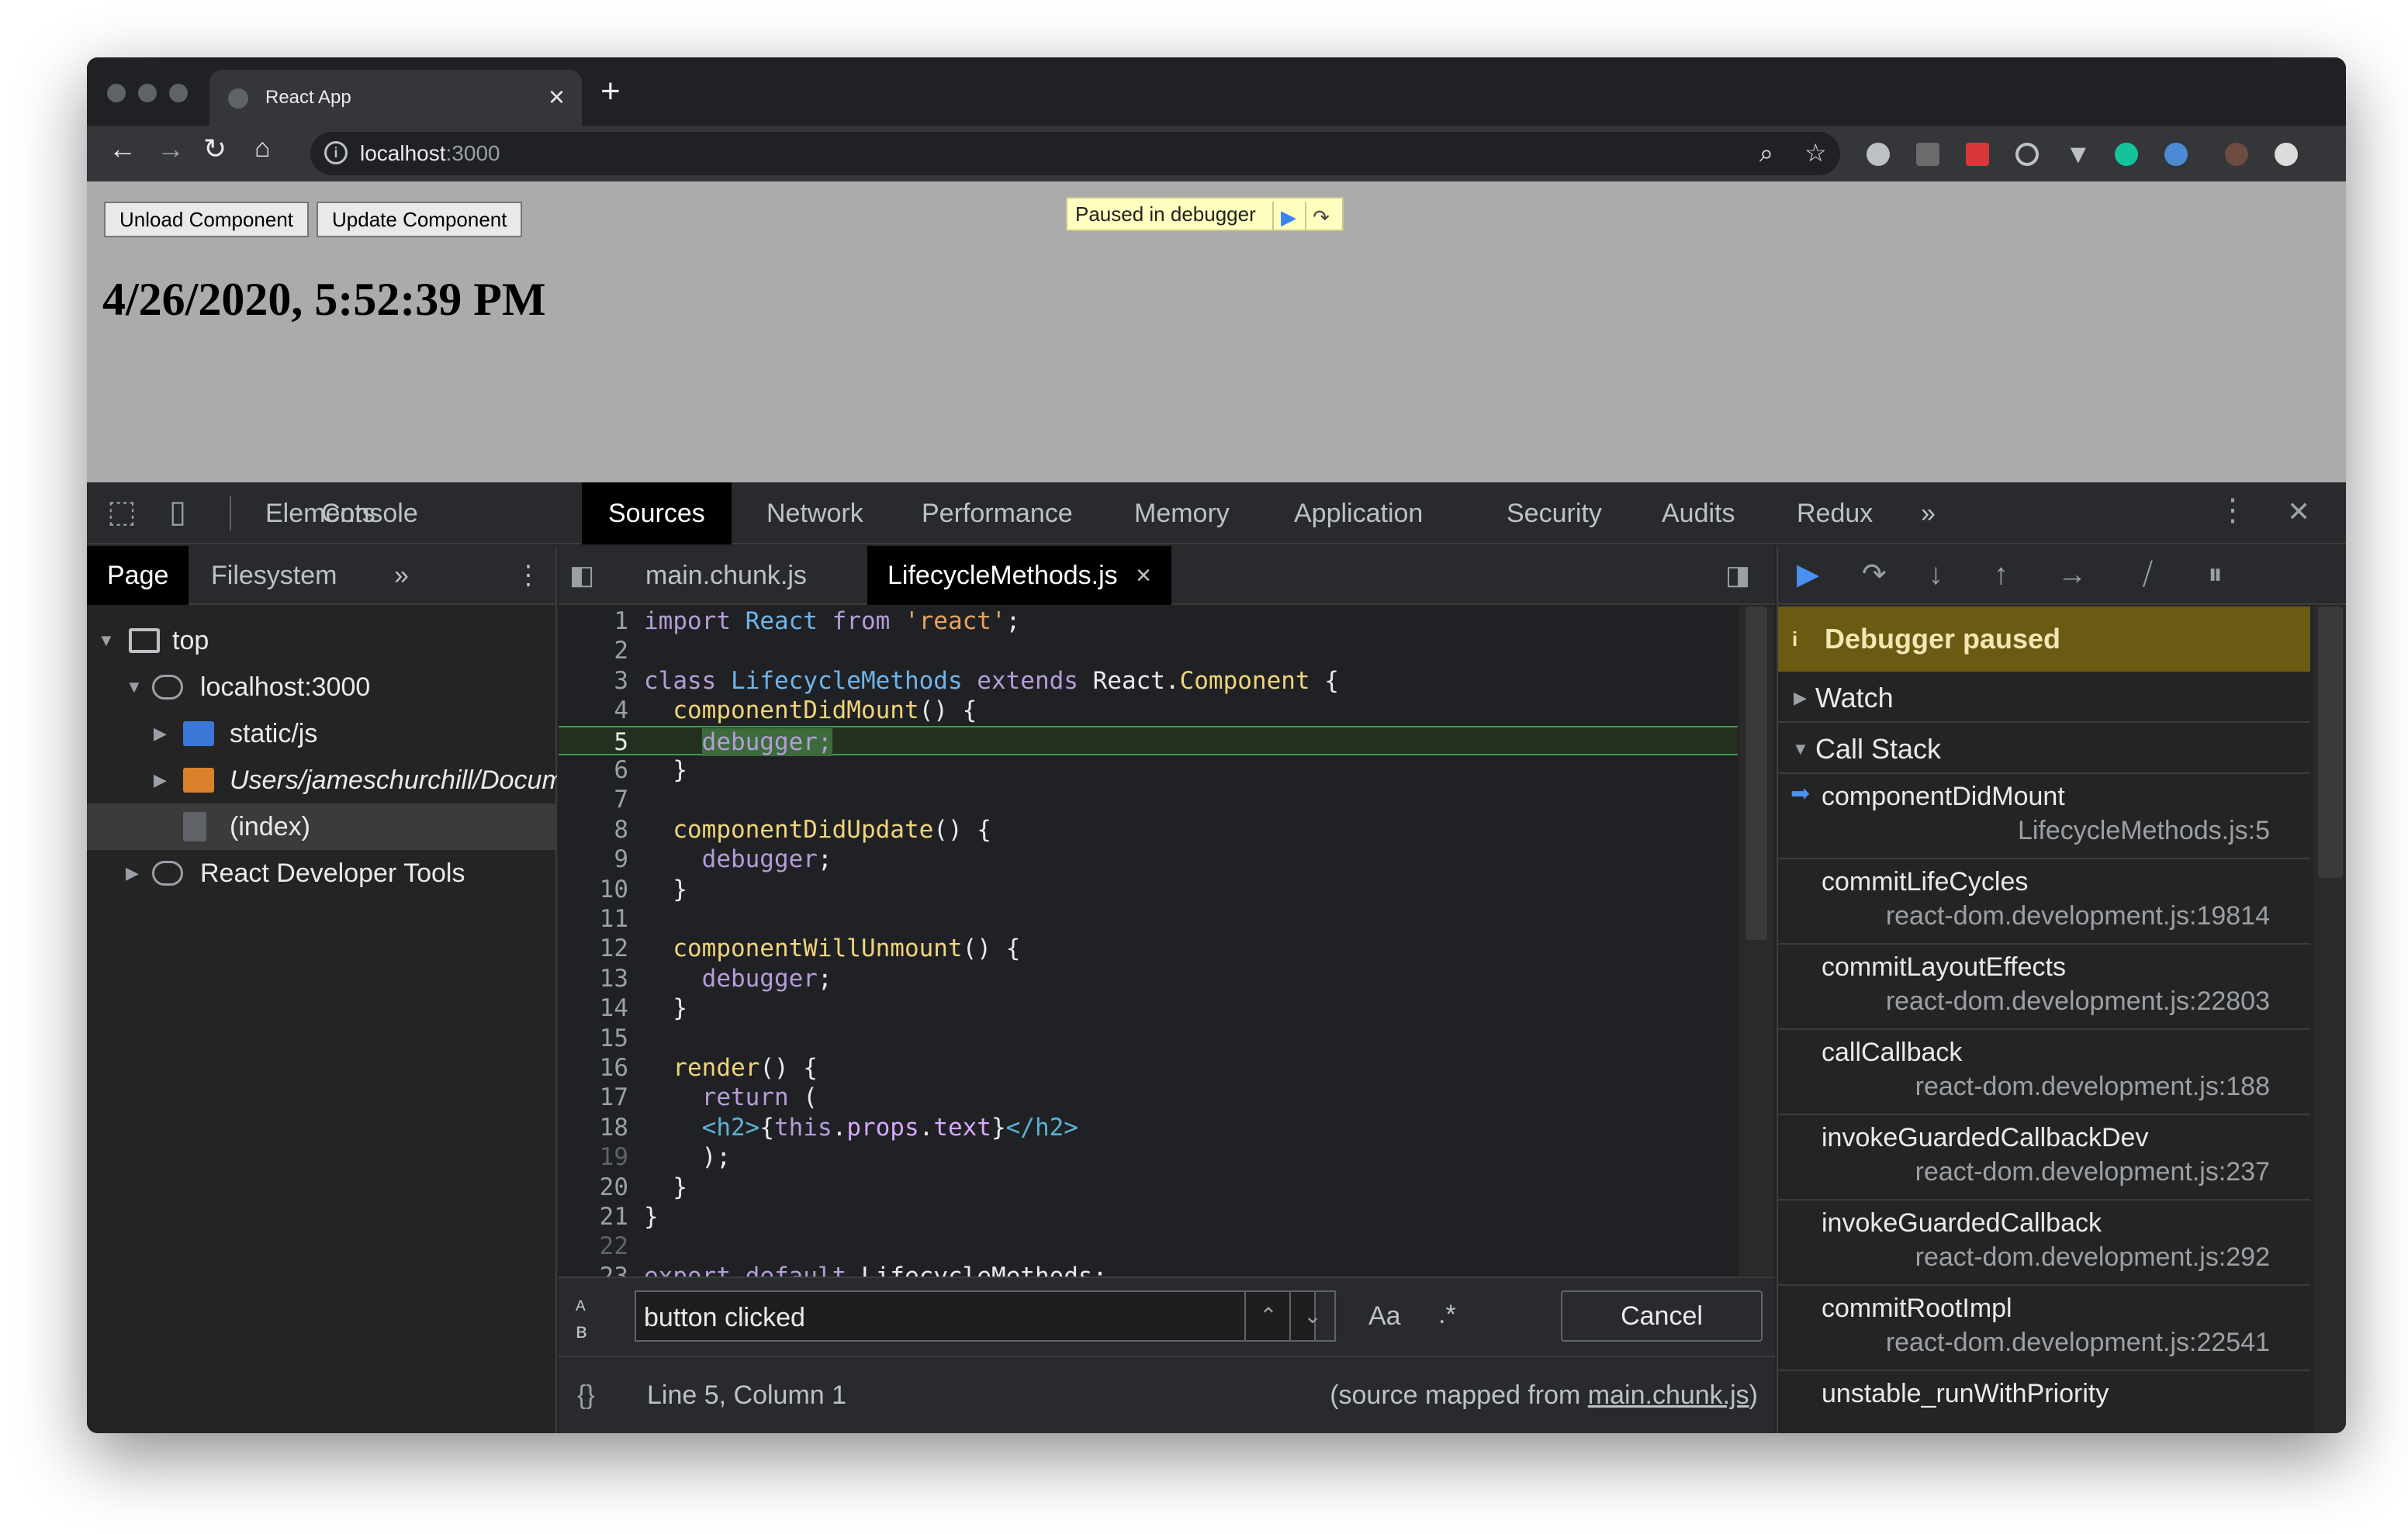  I want to click on tab-network: Network, so click(815, 513).